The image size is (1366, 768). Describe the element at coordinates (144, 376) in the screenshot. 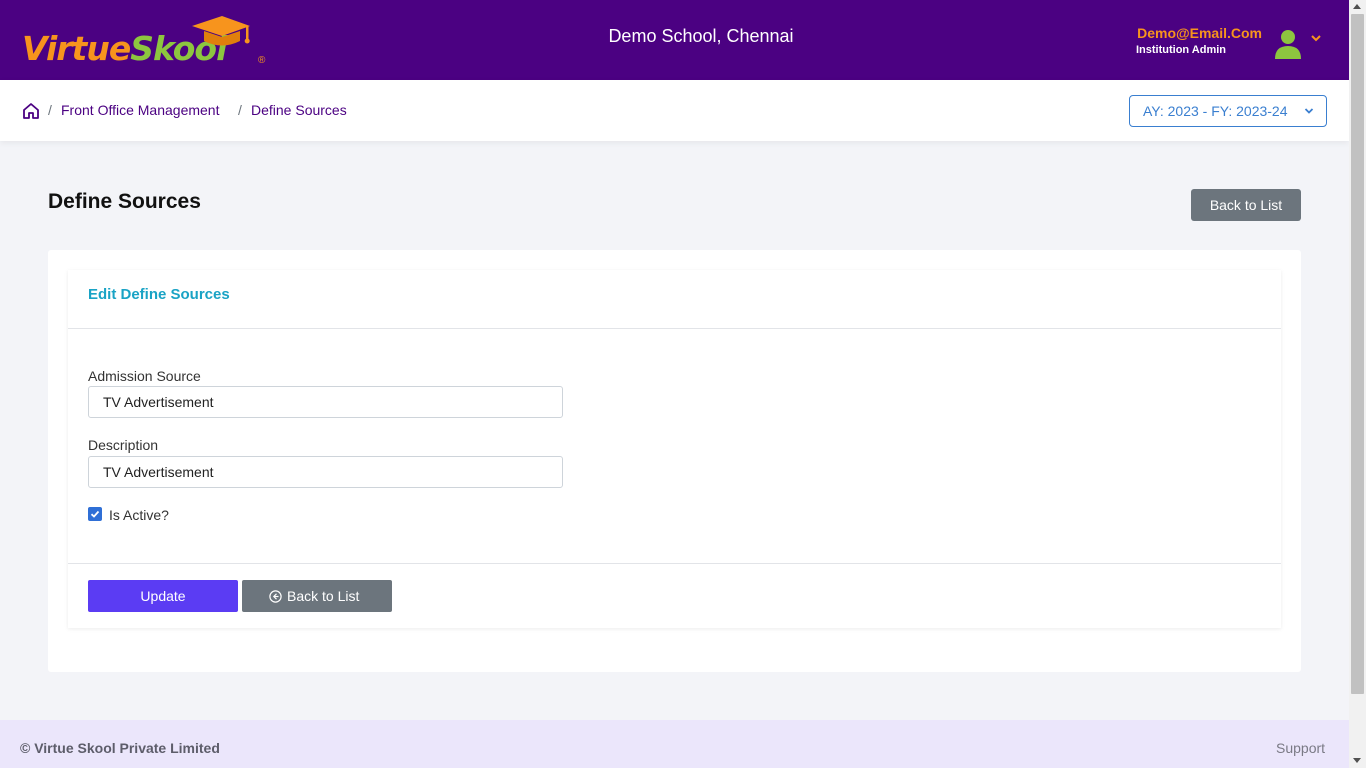

I see `admission-source-label: Admission Source` at that location.